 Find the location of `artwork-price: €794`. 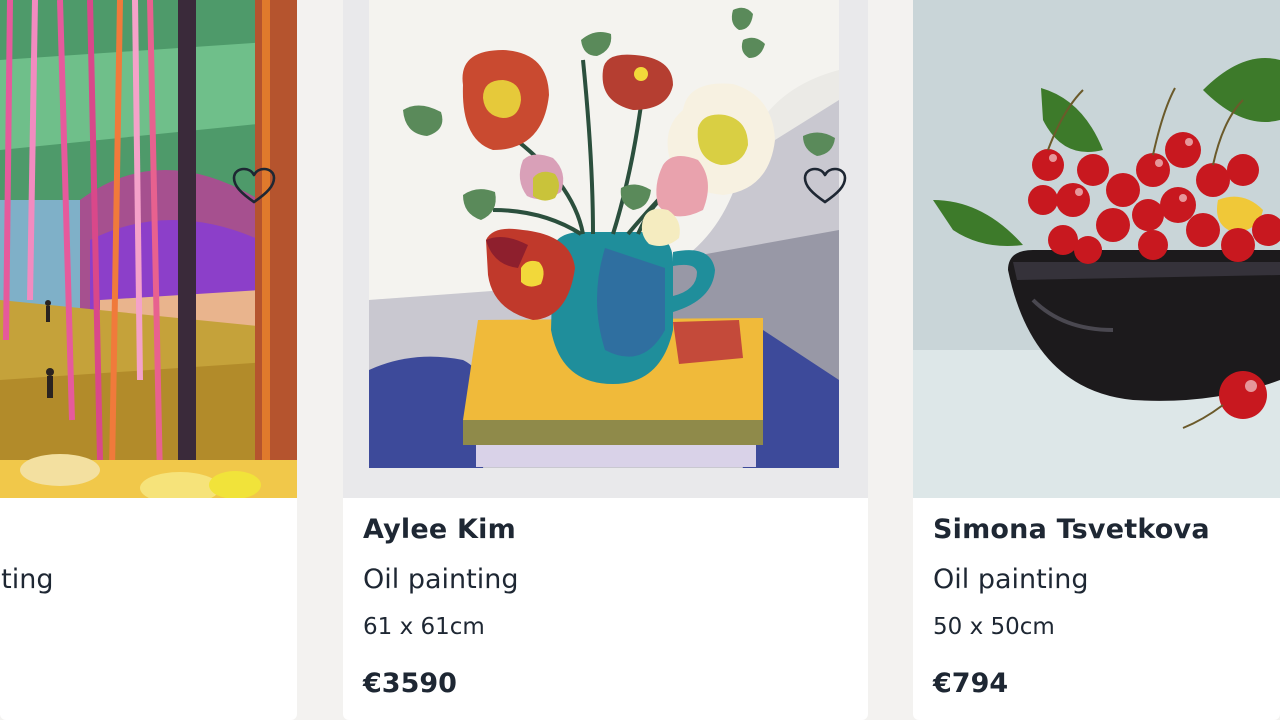

artwork-price: €794 is located at coordinates (971, 683).